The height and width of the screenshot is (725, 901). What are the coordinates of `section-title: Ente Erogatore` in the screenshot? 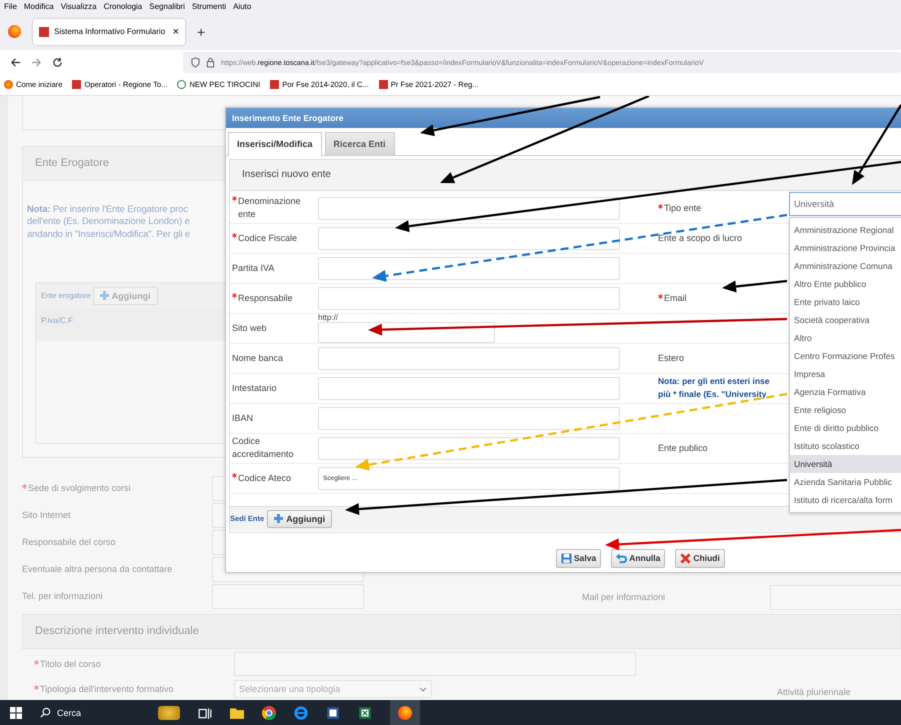 It's located at (72, 163).